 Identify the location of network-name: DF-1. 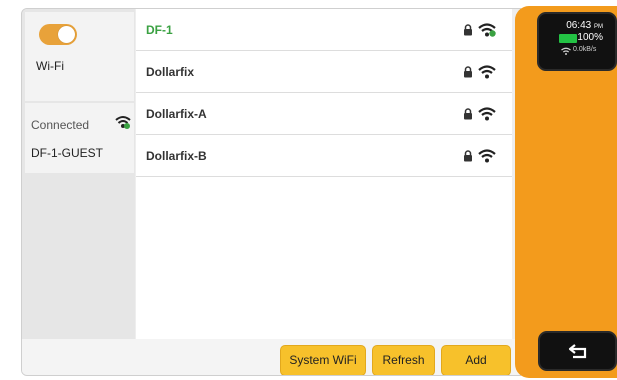
(159, 30).